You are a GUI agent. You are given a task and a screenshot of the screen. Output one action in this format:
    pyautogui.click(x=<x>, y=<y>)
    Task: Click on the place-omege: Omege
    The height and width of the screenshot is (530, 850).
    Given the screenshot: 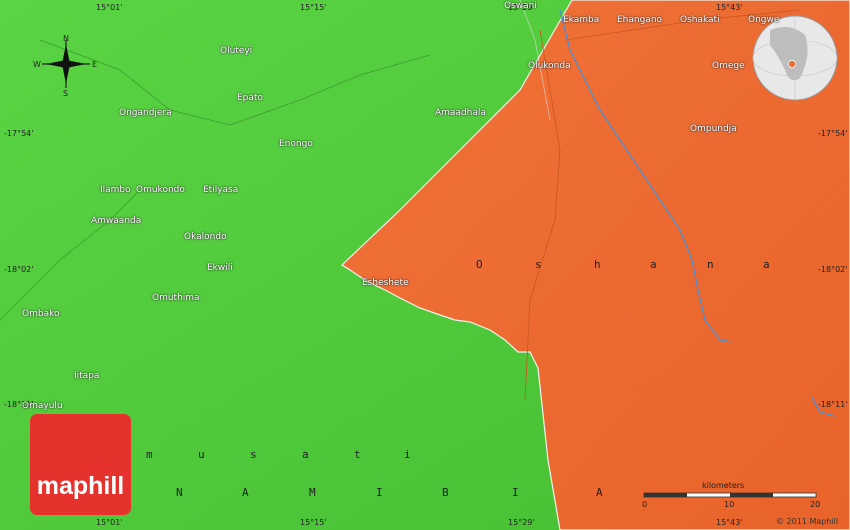 What is the action you would take?
    pyautogui.click(x=728, y=66)
    